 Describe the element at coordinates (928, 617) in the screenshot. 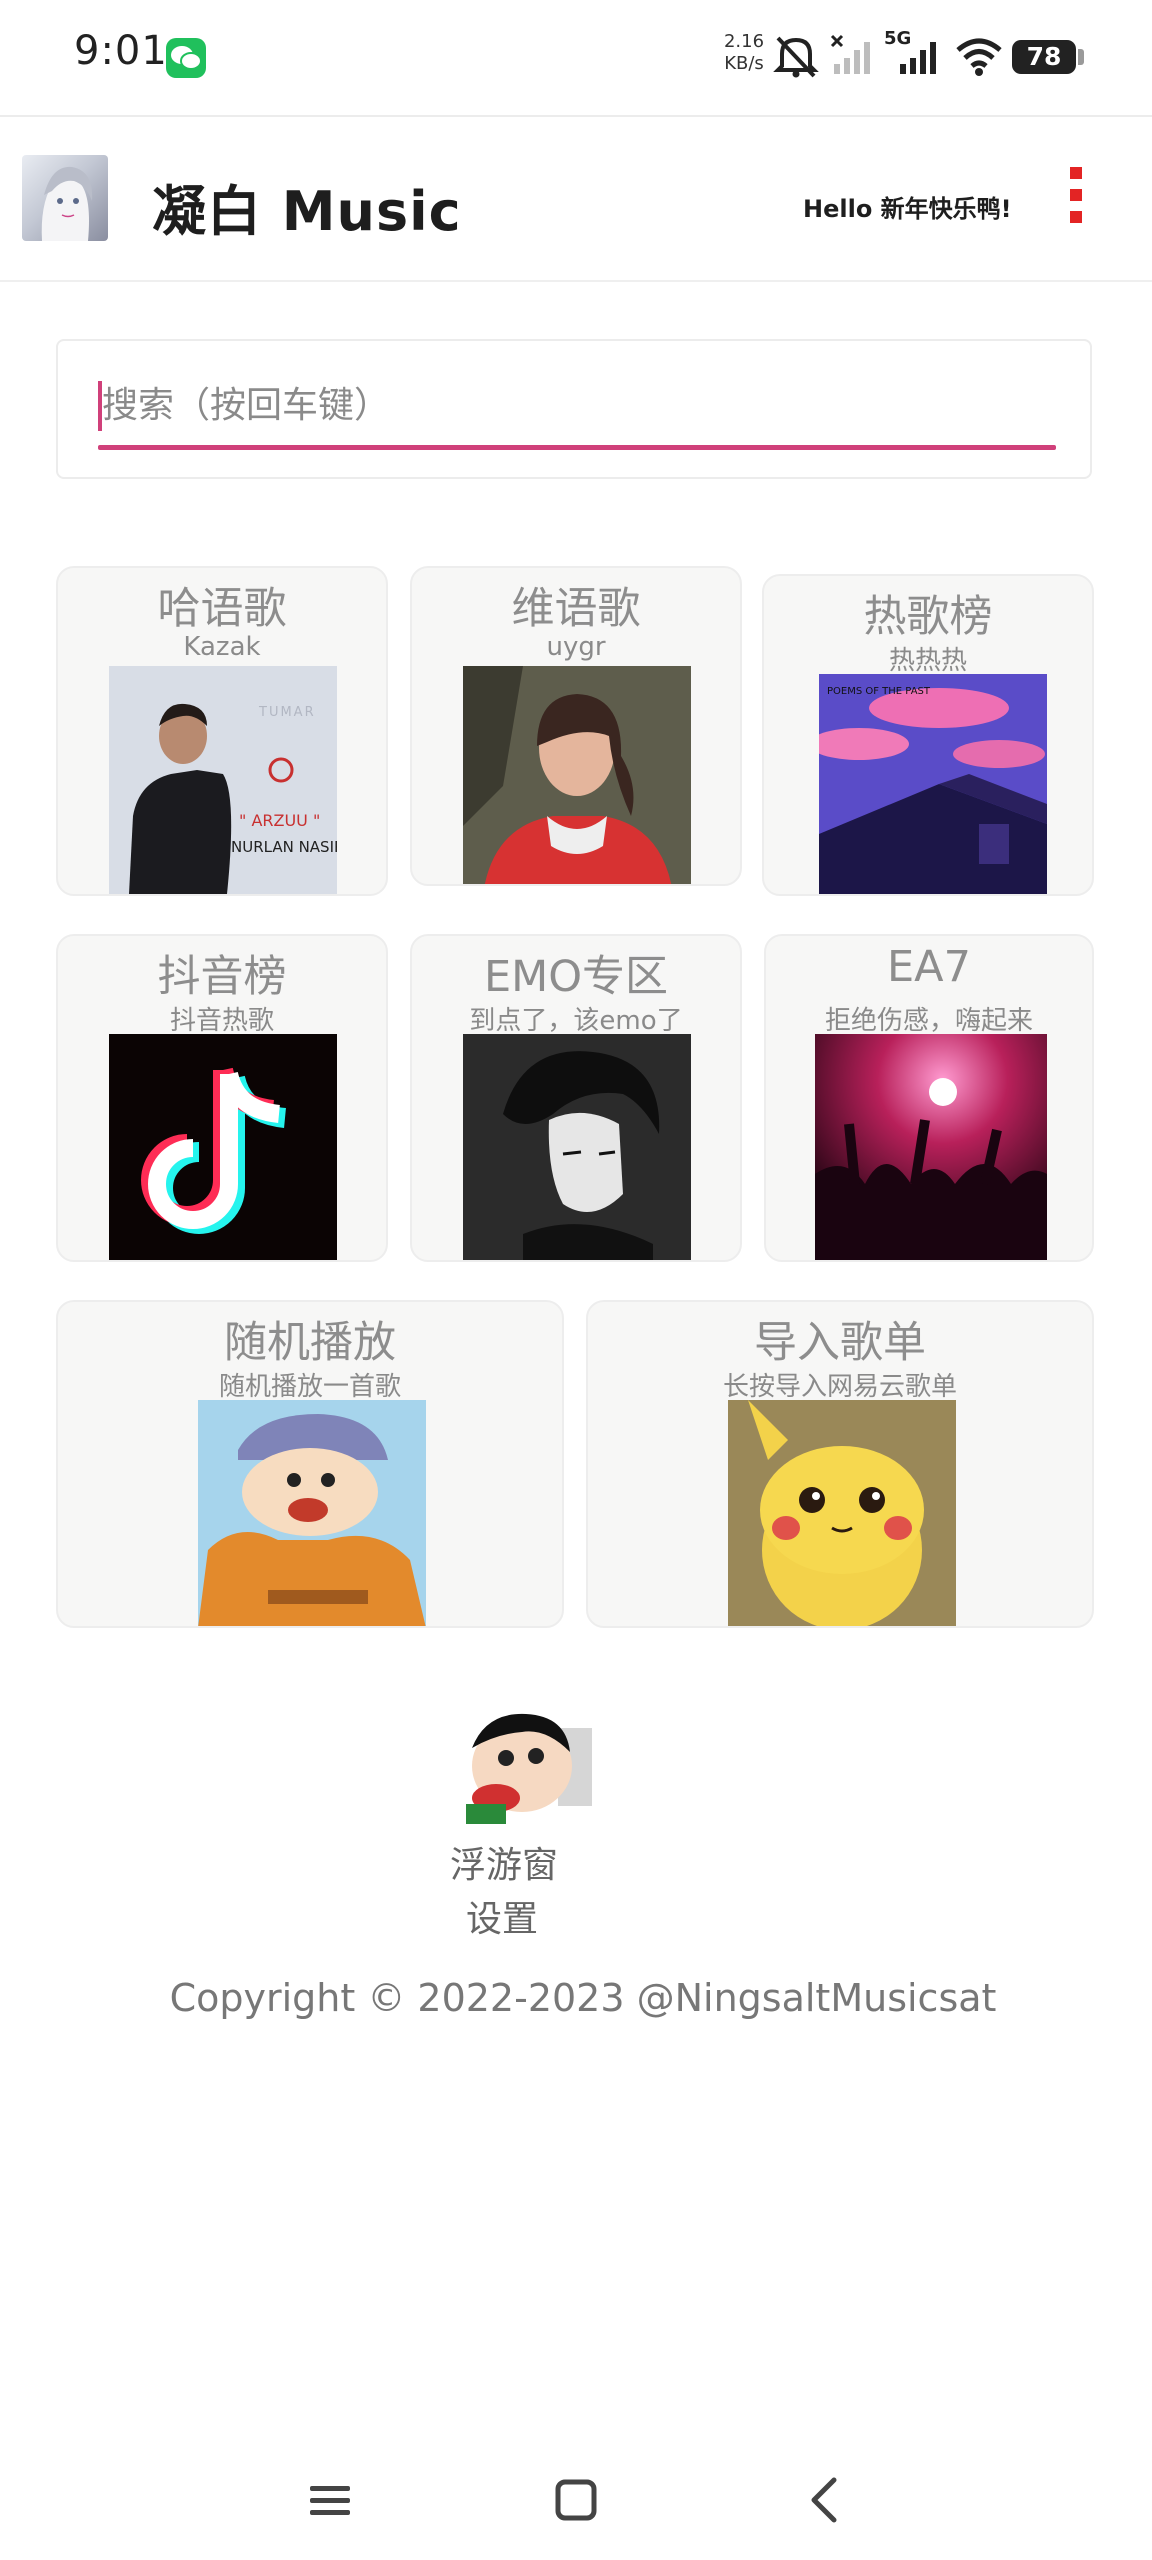

I see `card-title: 热歌榜` at that location.